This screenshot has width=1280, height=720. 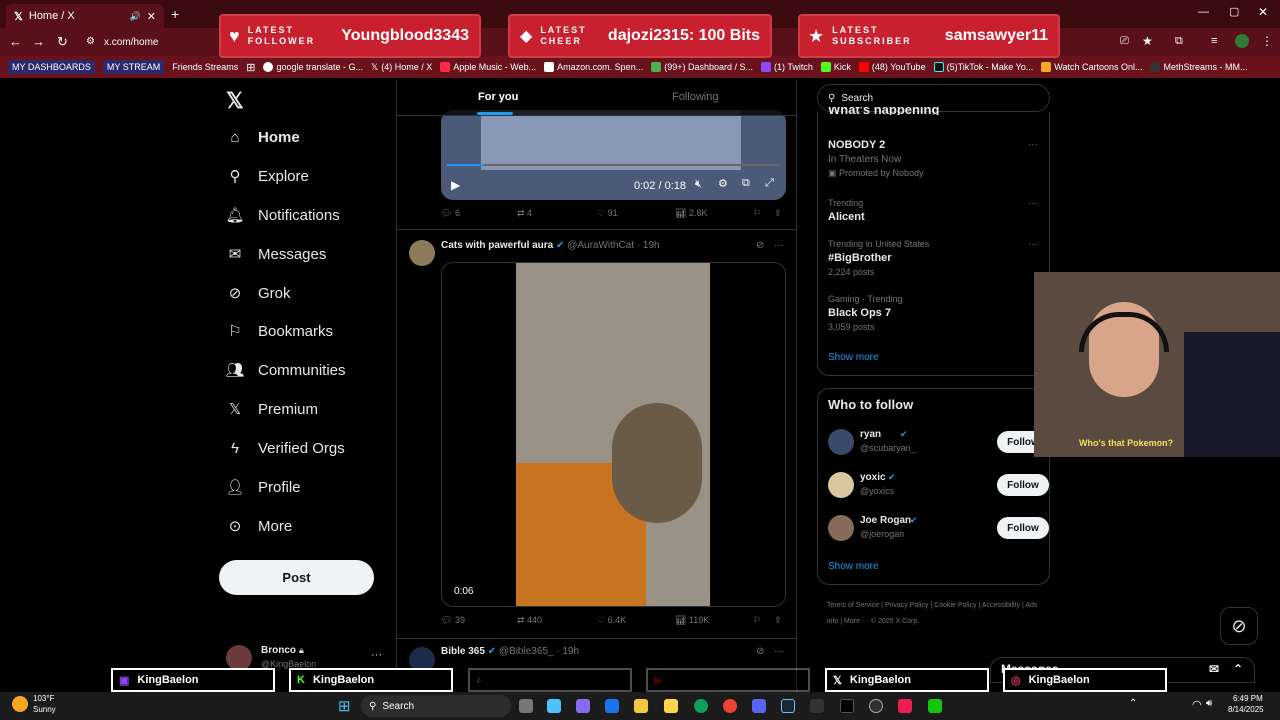 What do you see at coordinates (262, 137) in the screenshot?
I see `nav-home: ⌂ Home` at bounding box center [262, 137].